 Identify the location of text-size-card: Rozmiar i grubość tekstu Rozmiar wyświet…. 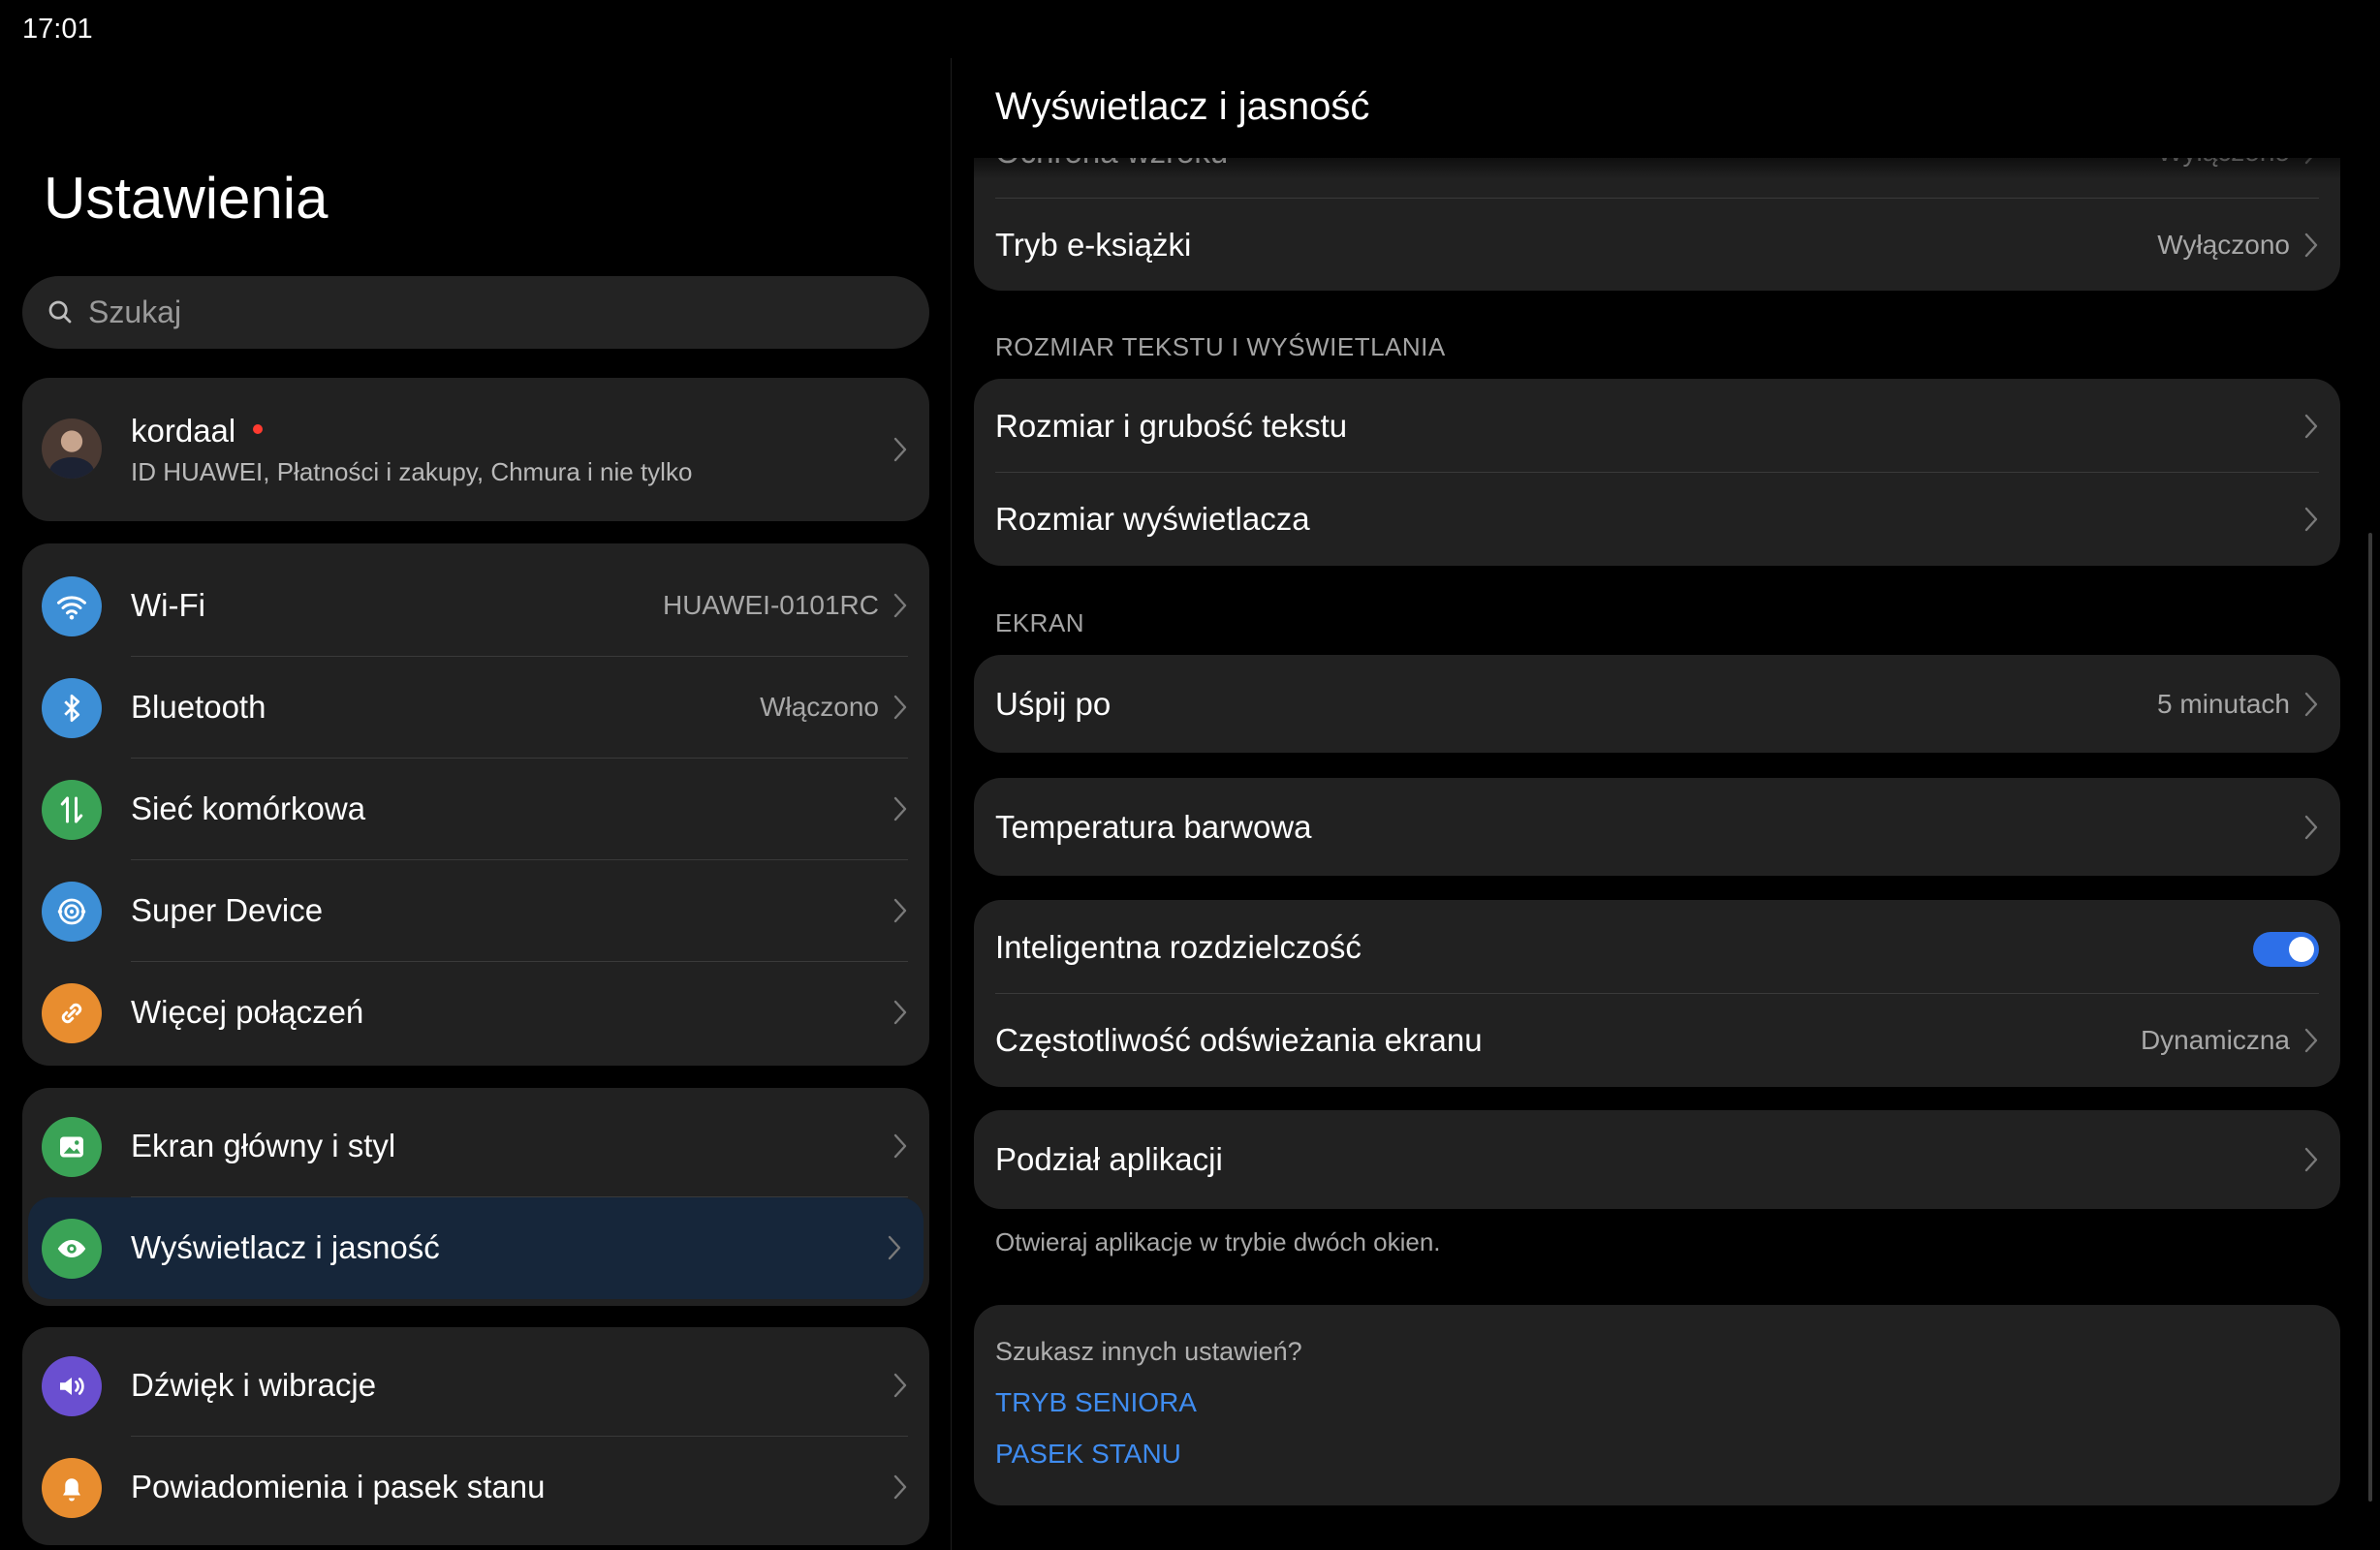
(1657, 472).